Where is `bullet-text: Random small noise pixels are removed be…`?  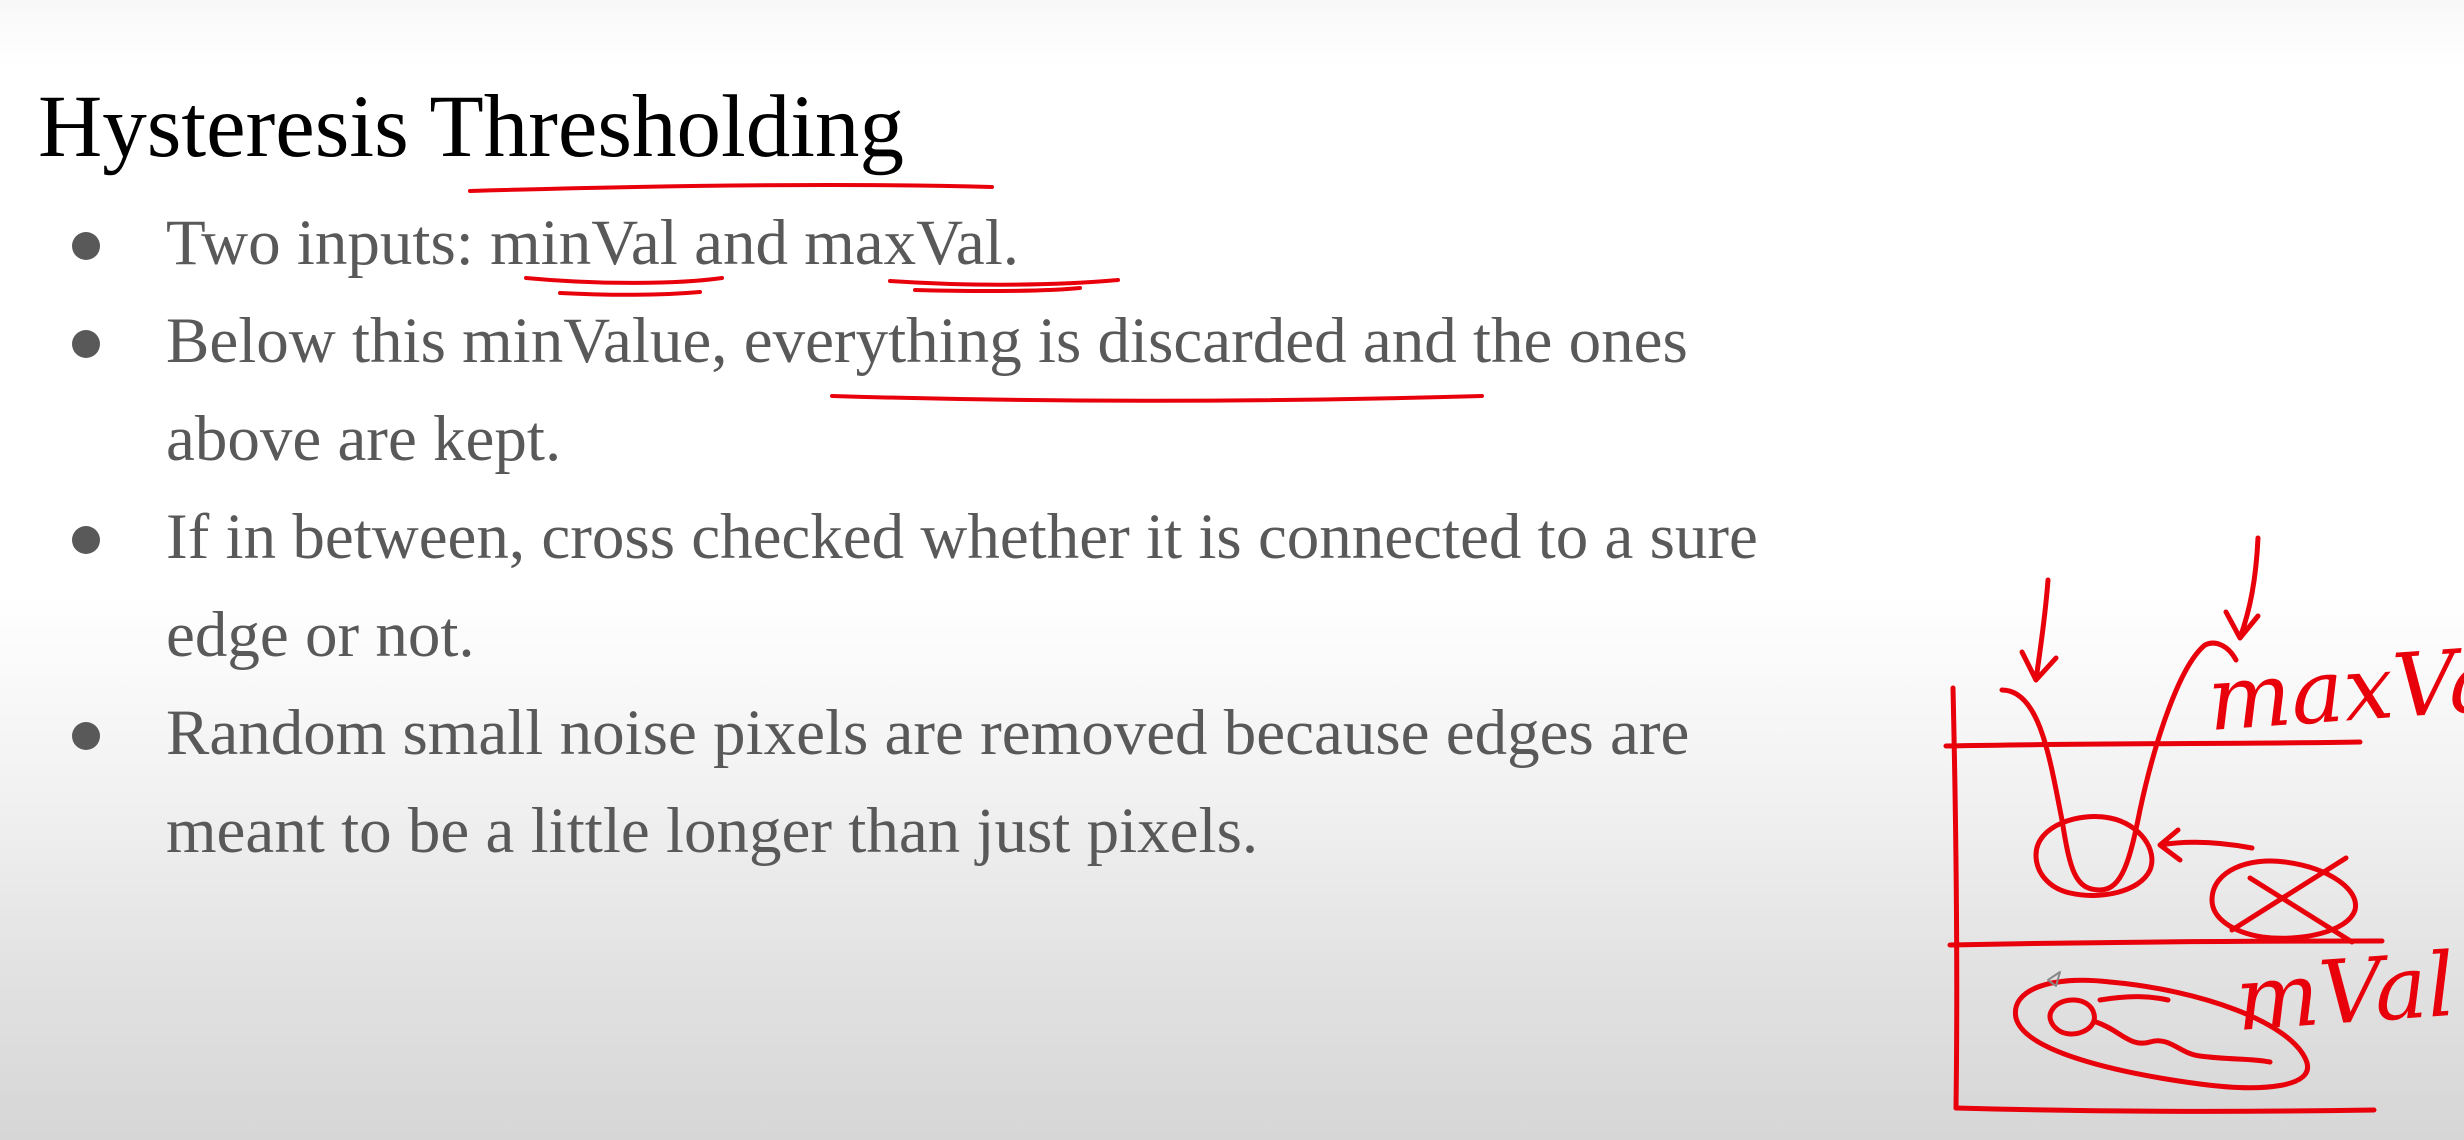 bullet-text: Random small noise pixels are removed be… is located at coordinates (928, 782).